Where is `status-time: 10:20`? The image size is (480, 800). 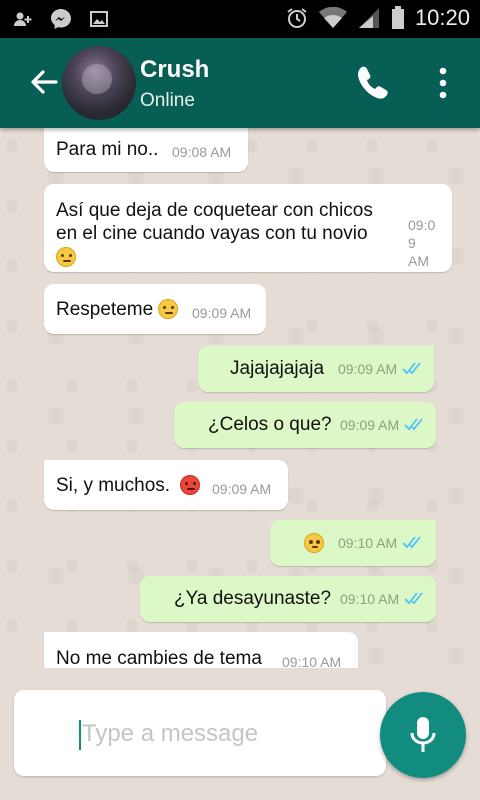
status-time: 10:20 is located at coordinates (442, 17).